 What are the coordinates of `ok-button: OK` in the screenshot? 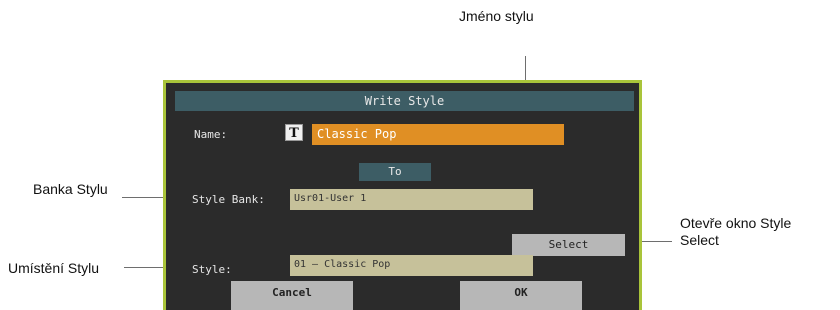 It's located at (521, 295).